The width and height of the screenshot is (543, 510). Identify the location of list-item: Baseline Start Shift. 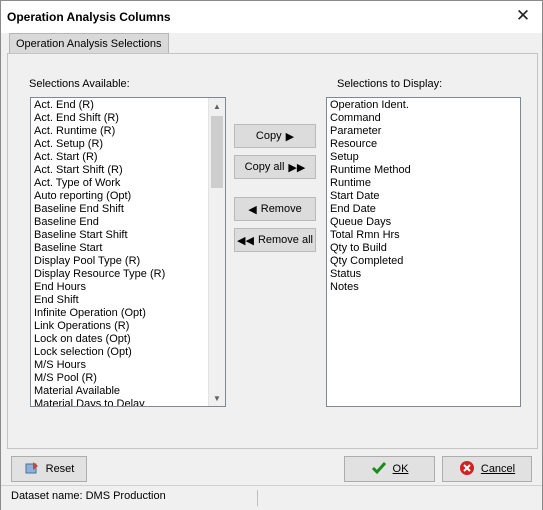
(128, 235).